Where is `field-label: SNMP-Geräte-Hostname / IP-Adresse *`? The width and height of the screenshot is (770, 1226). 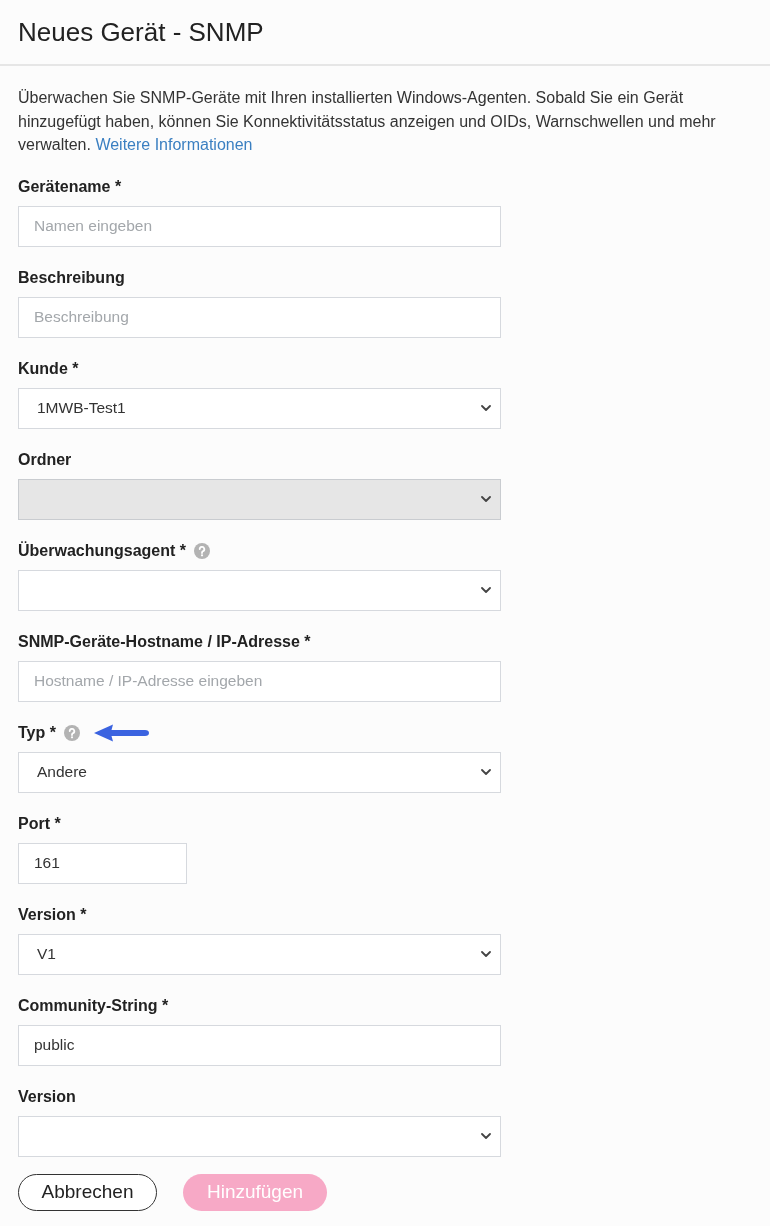 field-label: SNMP-Geräte-Hostname / IP-Adresse * is located at coordinates (164, 641).